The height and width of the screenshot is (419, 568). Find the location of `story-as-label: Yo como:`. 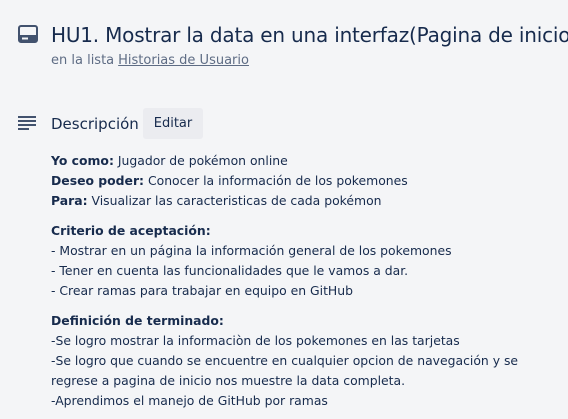

story-as-label: Yo como: is located at coordinates (82, 160).